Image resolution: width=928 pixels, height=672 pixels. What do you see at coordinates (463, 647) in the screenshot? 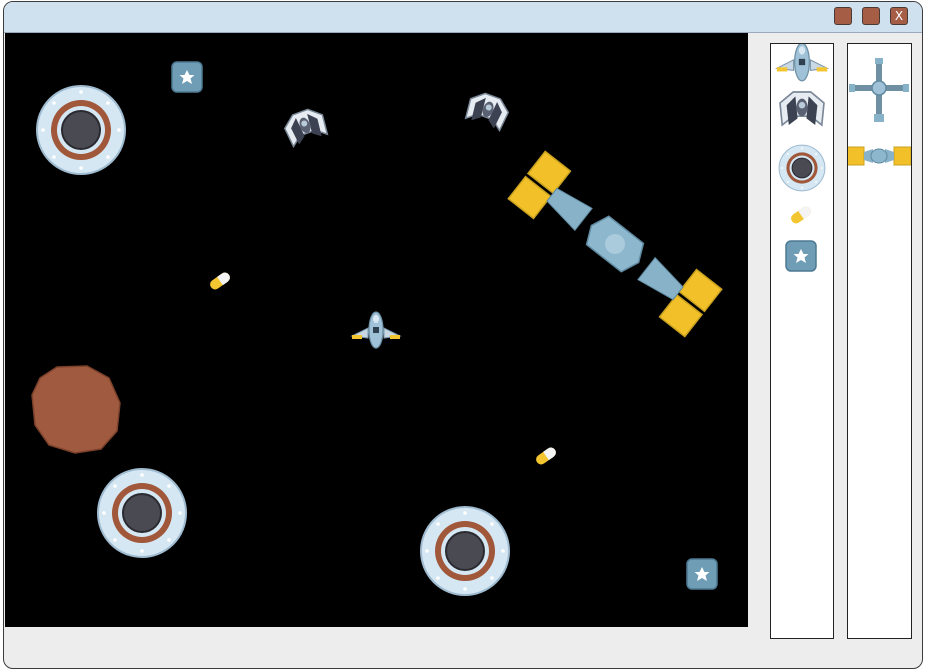
I see `status-bar` at bounding box center [463, 647].